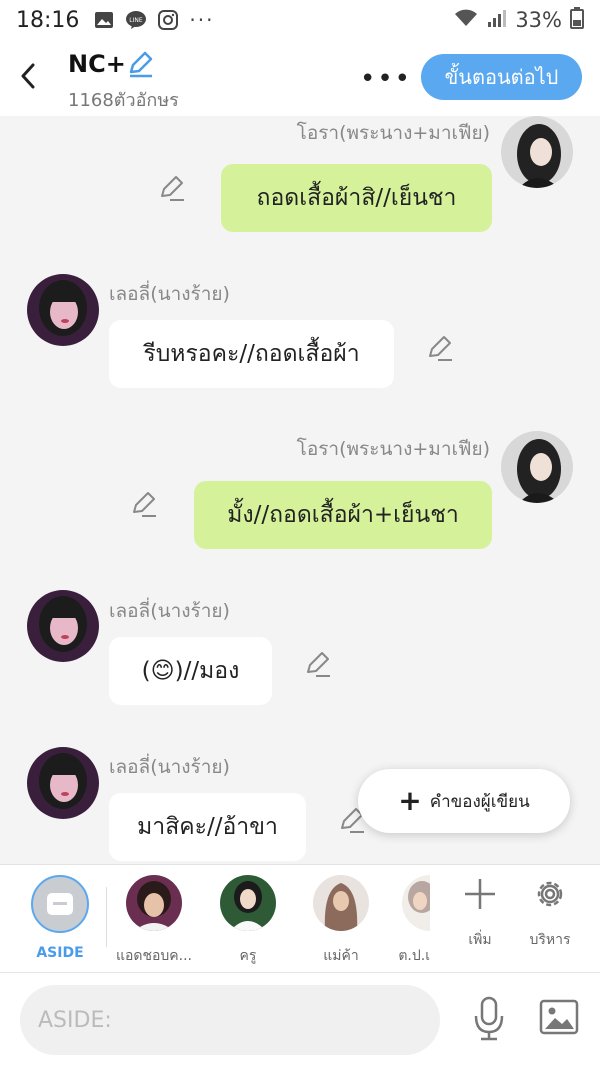 This screenshot has height=1067, width=600. What do you see at coordinates (207, 827) in the screenshot?
I see `message-bubble: มาสิคะ//อ้าขา` at bounding box center [207, 827].